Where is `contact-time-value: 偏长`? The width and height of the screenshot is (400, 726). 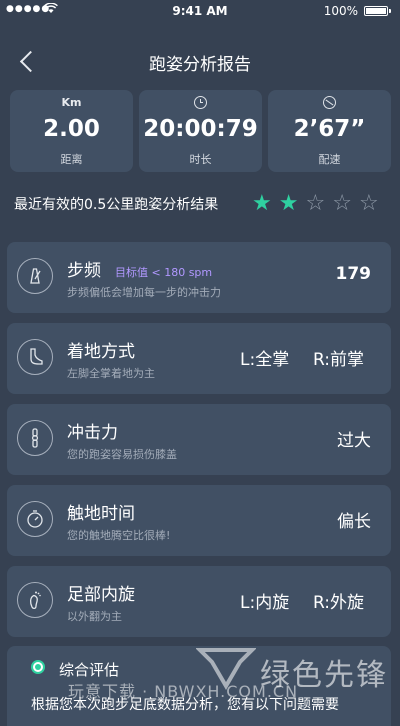
contact-time-value: 偏长 is located at coordinates (354, 522).